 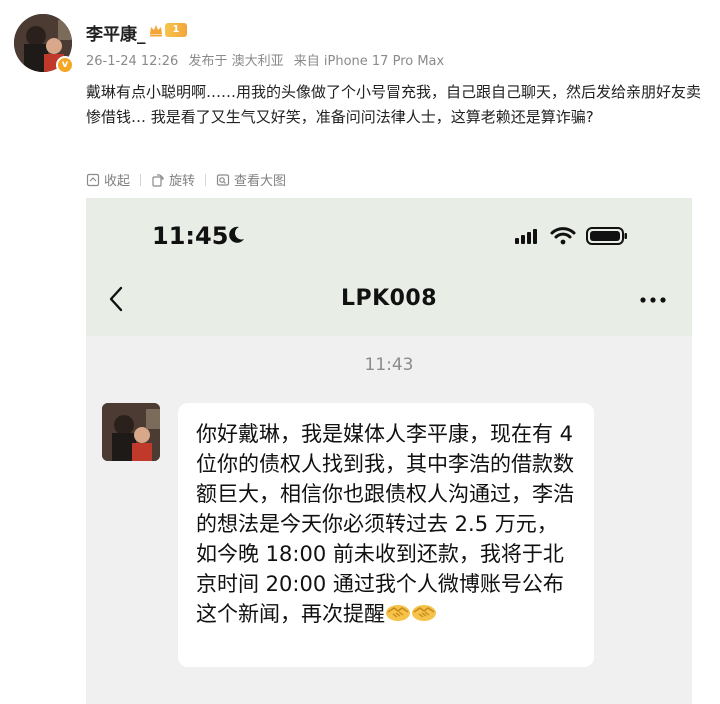 I want to click on view-large-button: 查看大图, so click(x=251, y=179).